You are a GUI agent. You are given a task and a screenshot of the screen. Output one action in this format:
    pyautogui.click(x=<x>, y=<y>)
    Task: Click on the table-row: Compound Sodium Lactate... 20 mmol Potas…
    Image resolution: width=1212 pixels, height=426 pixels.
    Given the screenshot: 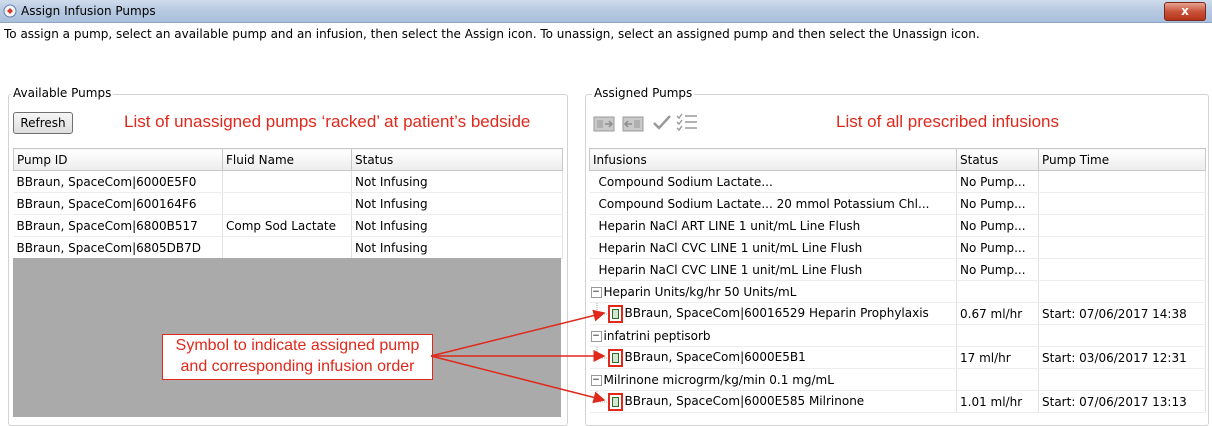 What is the action you would take?
    pyautogui.click(x=897, y=203)
    